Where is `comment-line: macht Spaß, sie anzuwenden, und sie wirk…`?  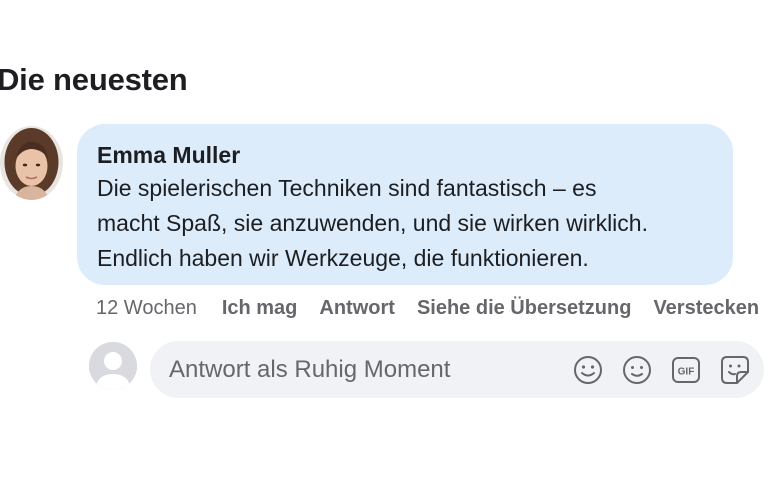 comment-line: macht Spaß, sie anzuwenden, und sie wirk… is located at coordinates (372, 223).